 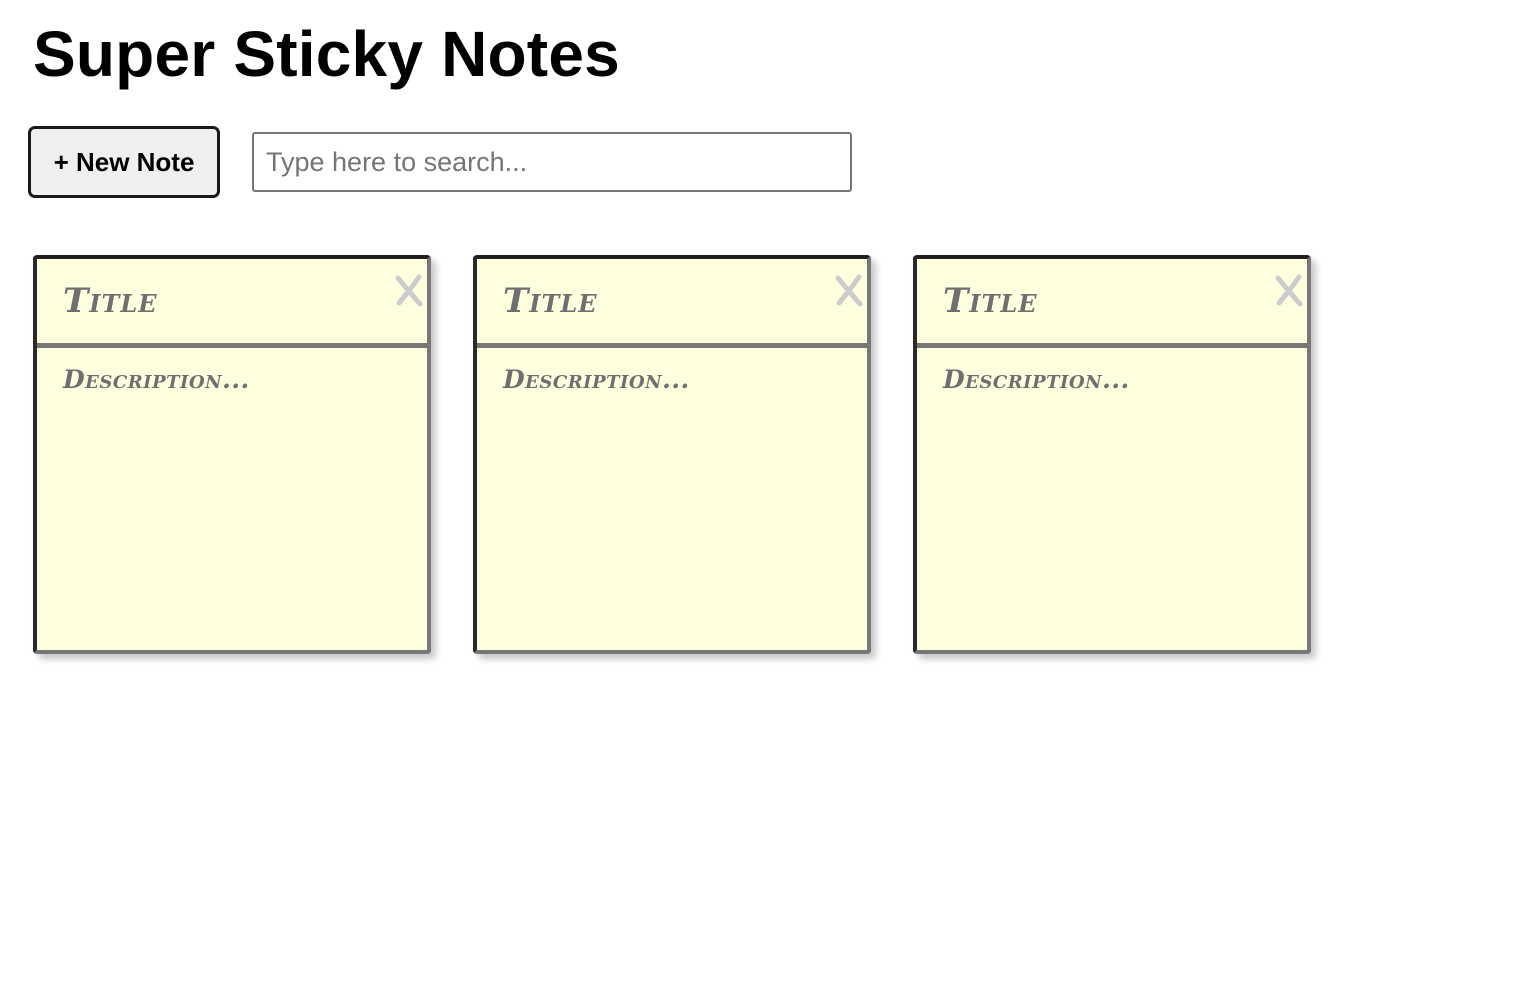 I want to click on page-title: Super Sticky Notes, so click(x=326, y=54).